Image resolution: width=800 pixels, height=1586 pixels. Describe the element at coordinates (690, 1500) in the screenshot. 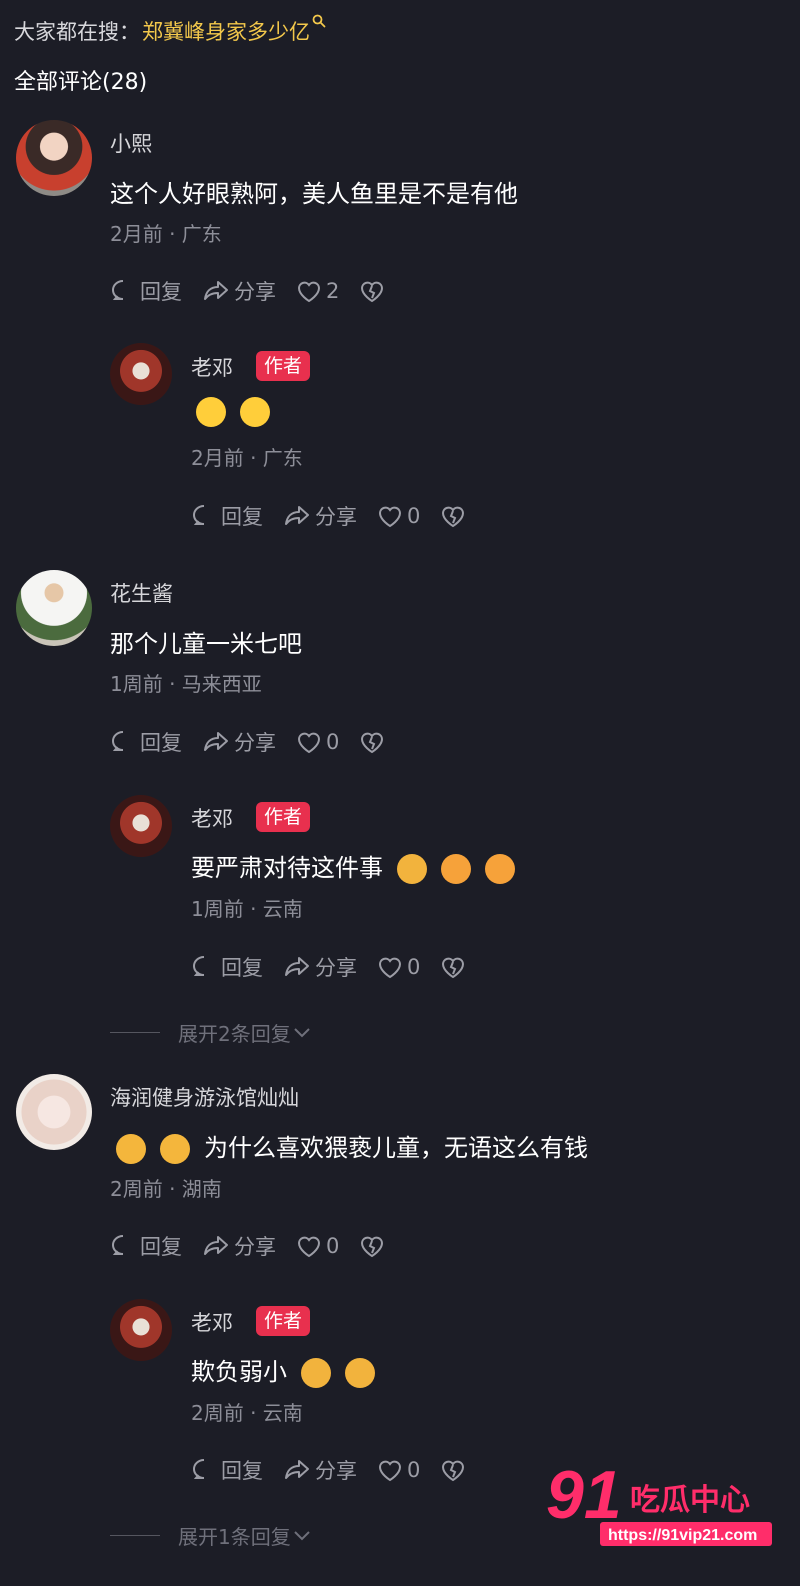

I see `svg-text: 吃瓜中心` at that location.